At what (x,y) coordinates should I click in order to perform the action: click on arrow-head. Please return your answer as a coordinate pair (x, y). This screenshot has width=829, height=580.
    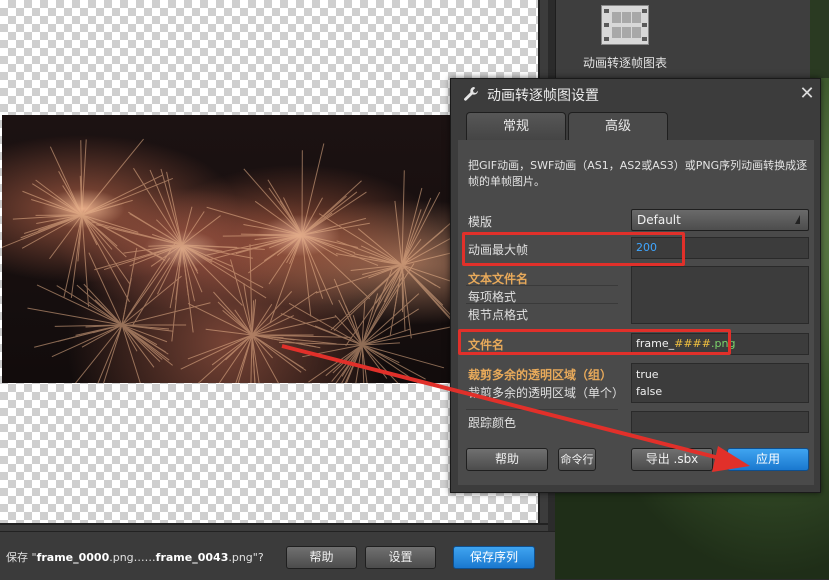
    Looking at the image, I should click on (731, 459).